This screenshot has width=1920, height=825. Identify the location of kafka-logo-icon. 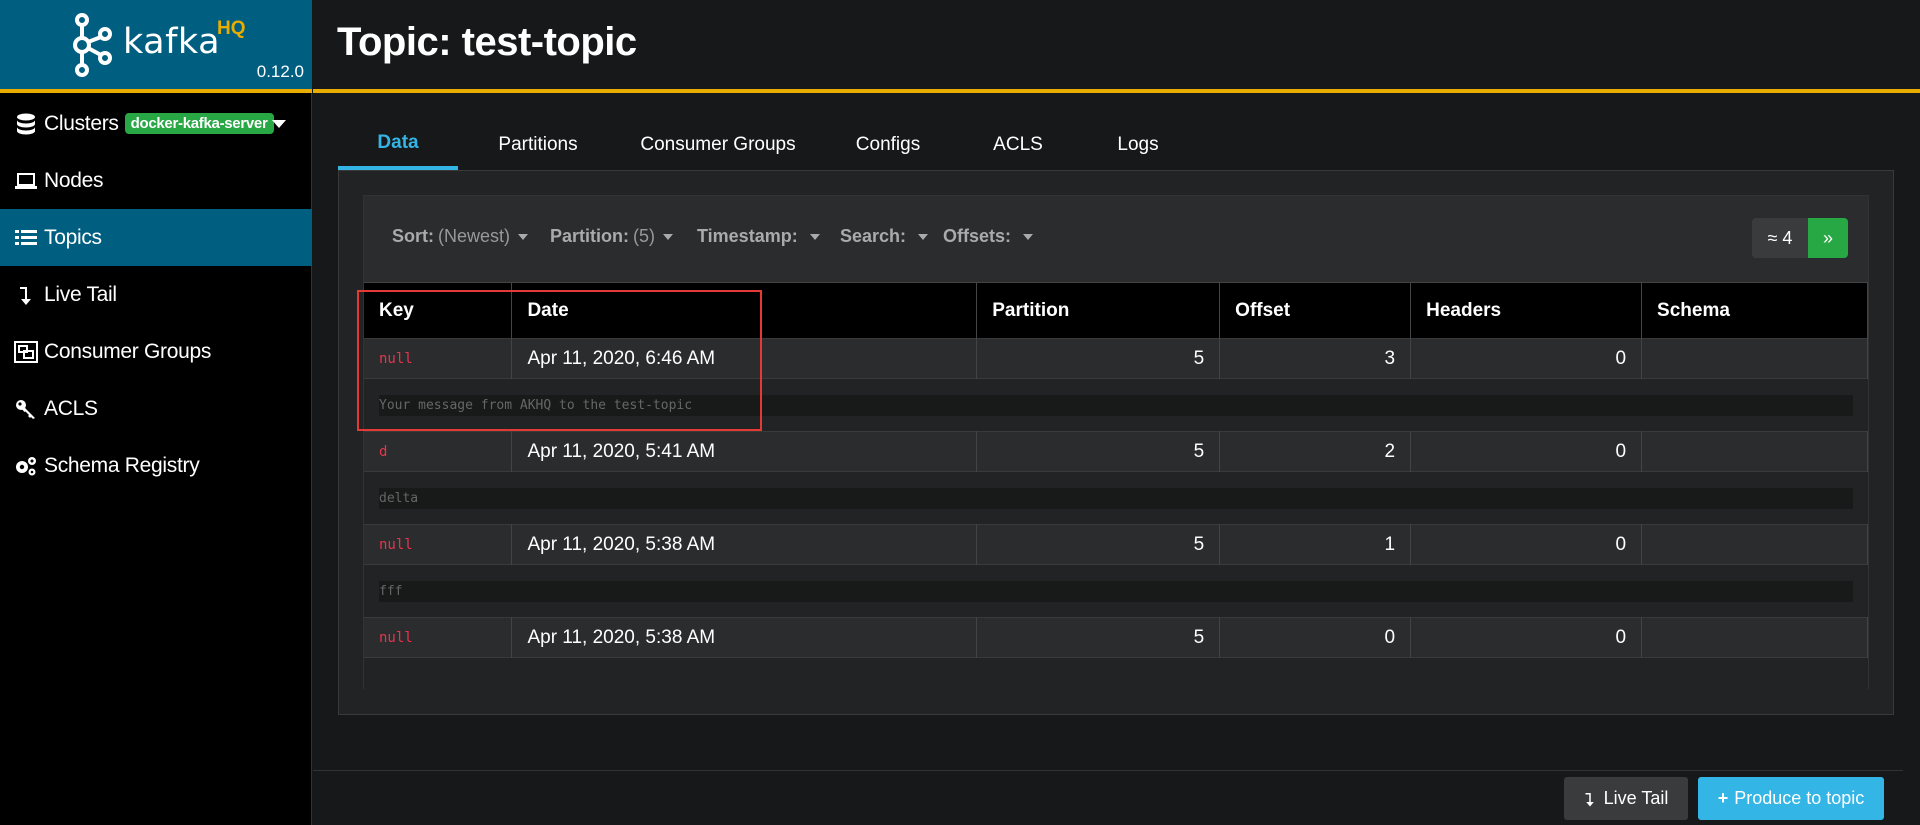
(92, 45).